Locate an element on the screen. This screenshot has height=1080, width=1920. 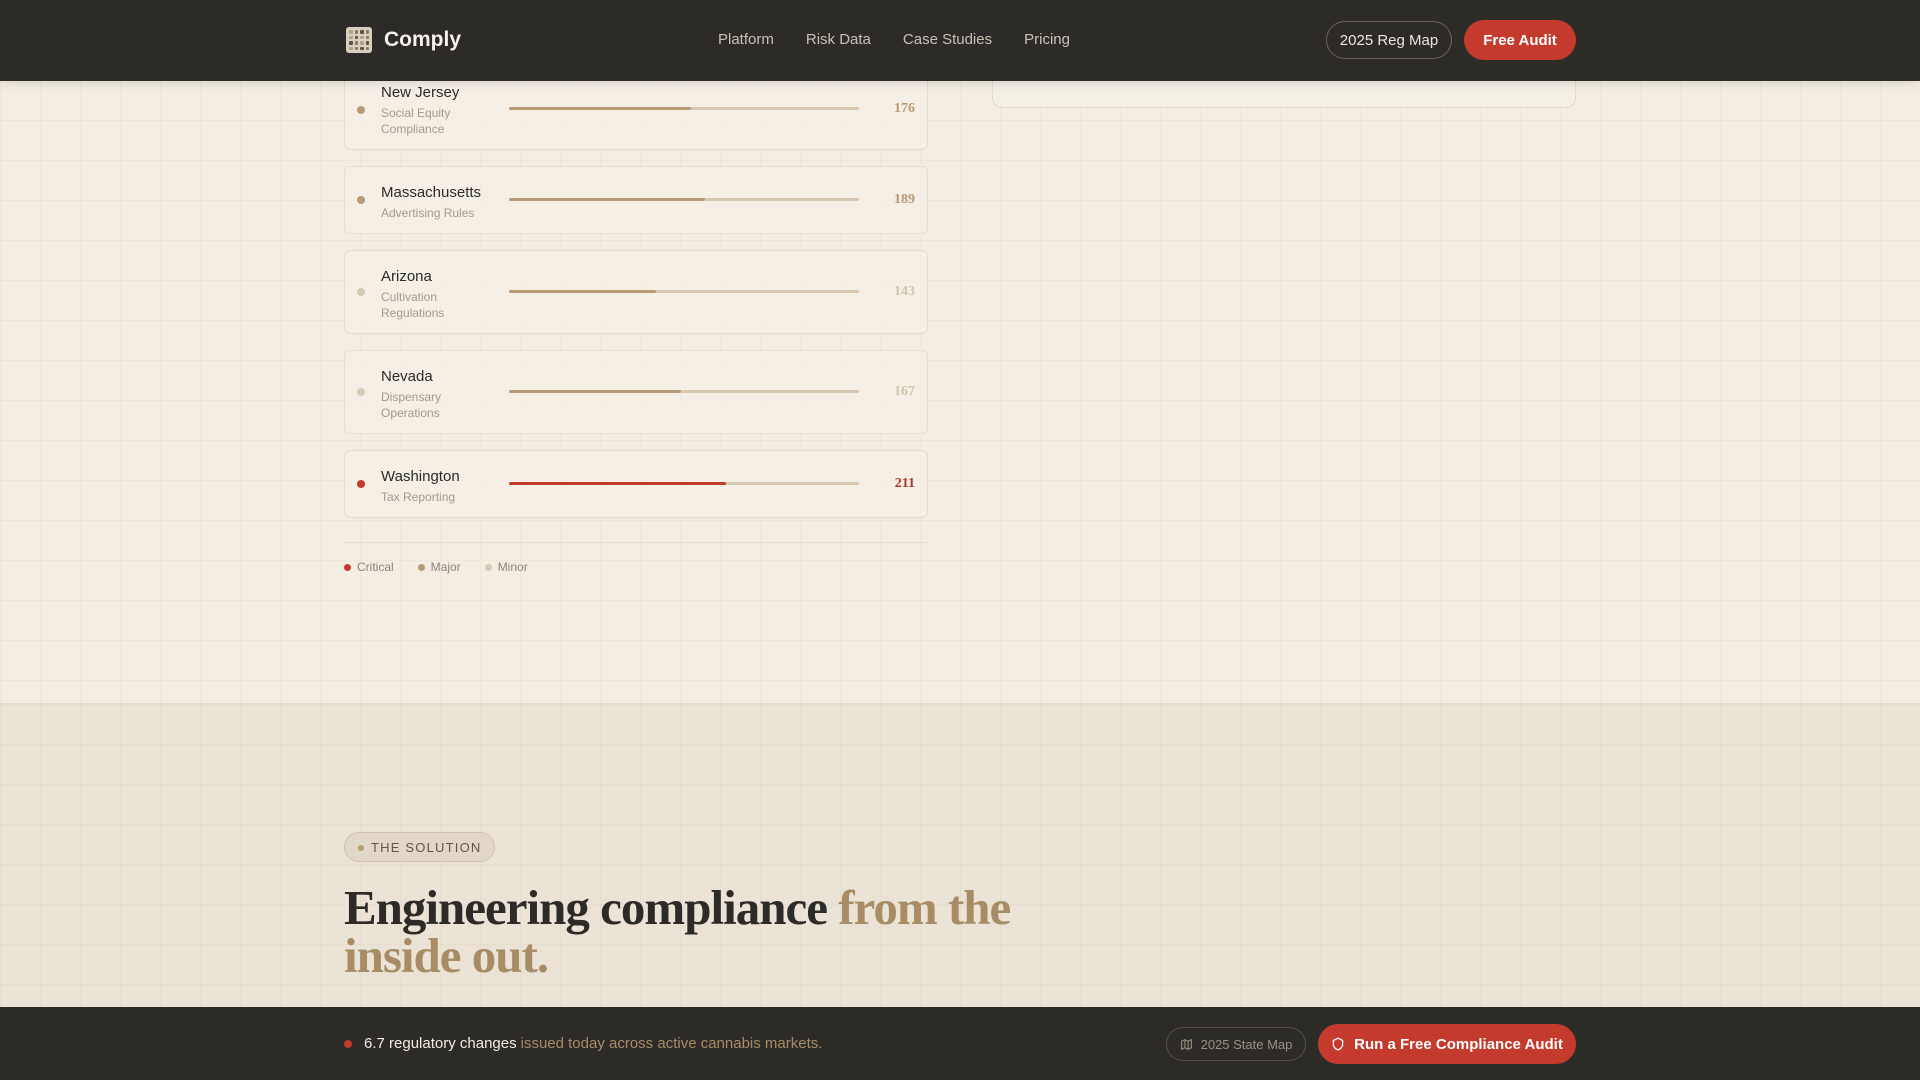
eyebrow-dot is located at coordinates (361, 848).